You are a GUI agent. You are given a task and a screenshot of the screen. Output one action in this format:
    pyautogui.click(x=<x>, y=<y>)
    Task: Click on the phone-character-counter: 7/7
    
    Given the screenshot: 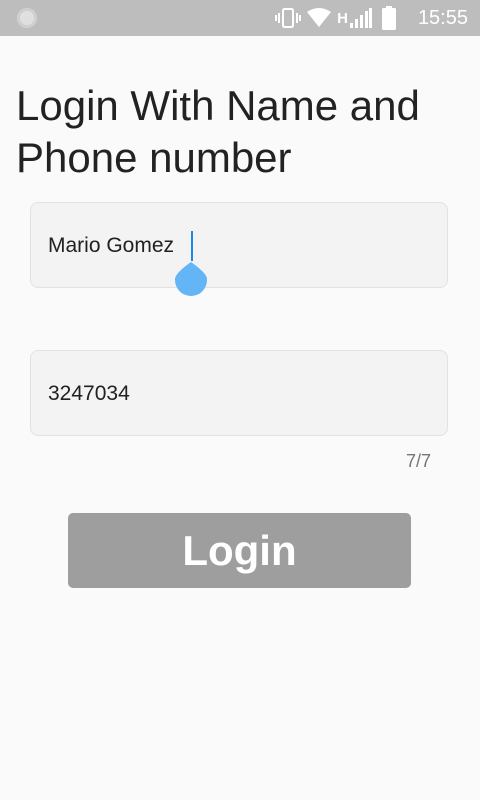 What is the action you would take?
    pyautogui.click(x=418, y=461)
    